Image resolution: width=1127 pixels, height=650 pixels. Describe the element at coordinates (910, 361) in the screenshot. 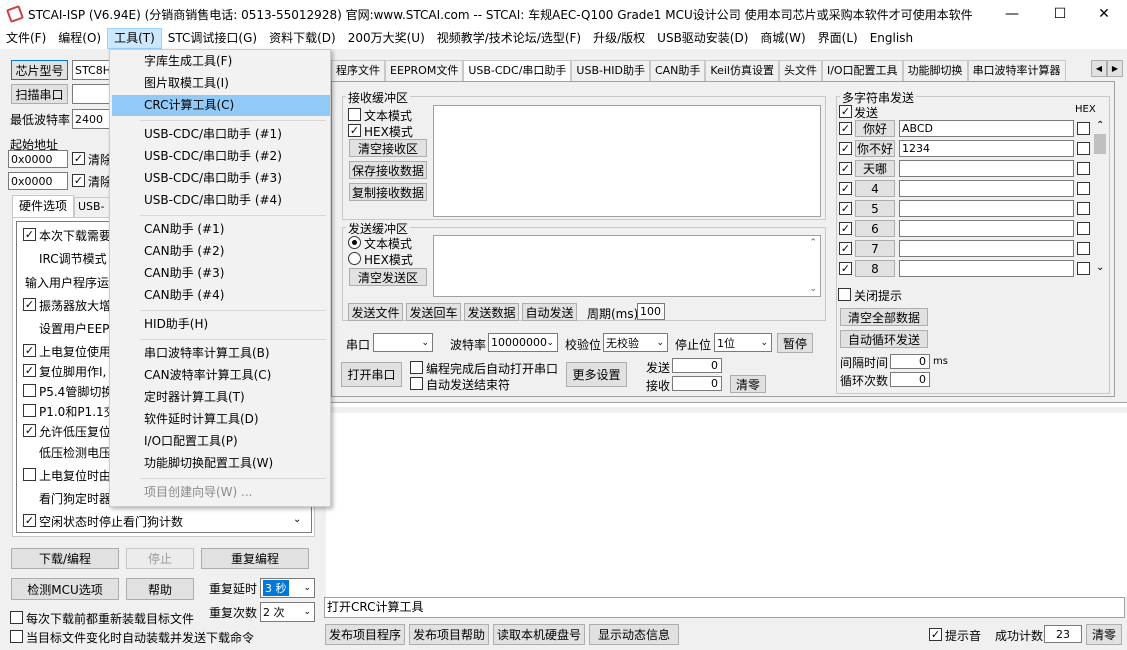

I see `interval-input: 0` at that location.